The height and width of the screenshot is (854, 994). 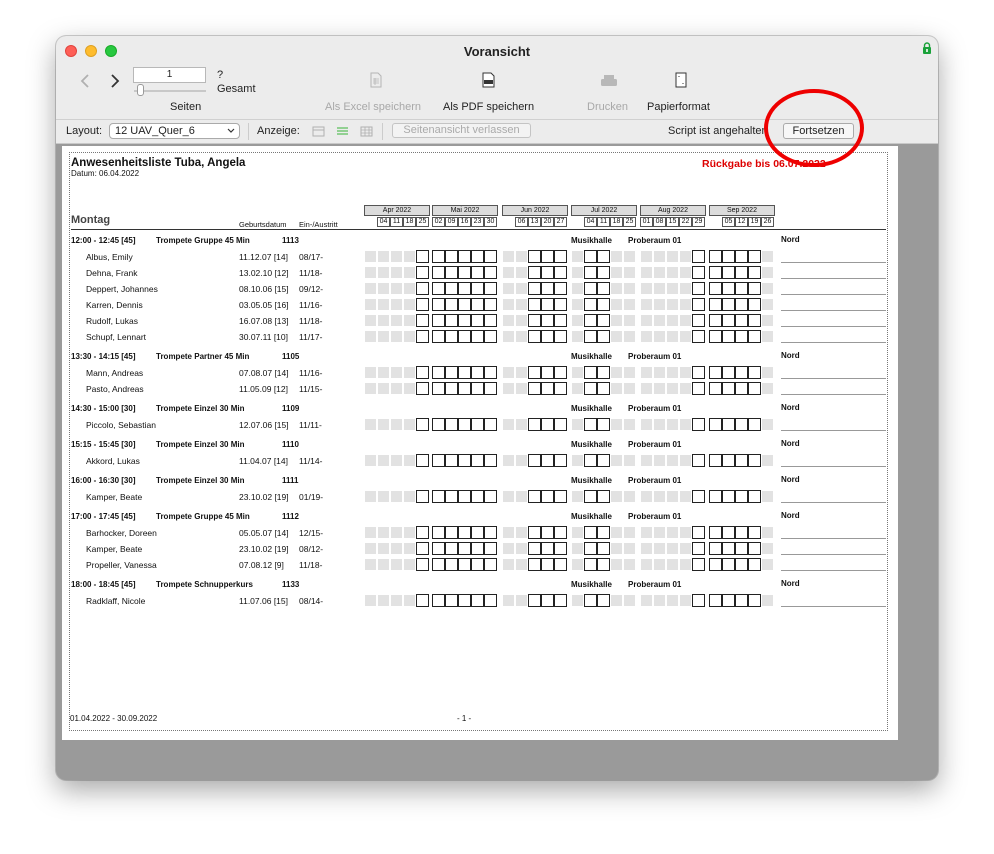 What do you see at coordinates (342, 131) in the screenshot?
I see `list-view-icon` at bounding box center [342, 131].